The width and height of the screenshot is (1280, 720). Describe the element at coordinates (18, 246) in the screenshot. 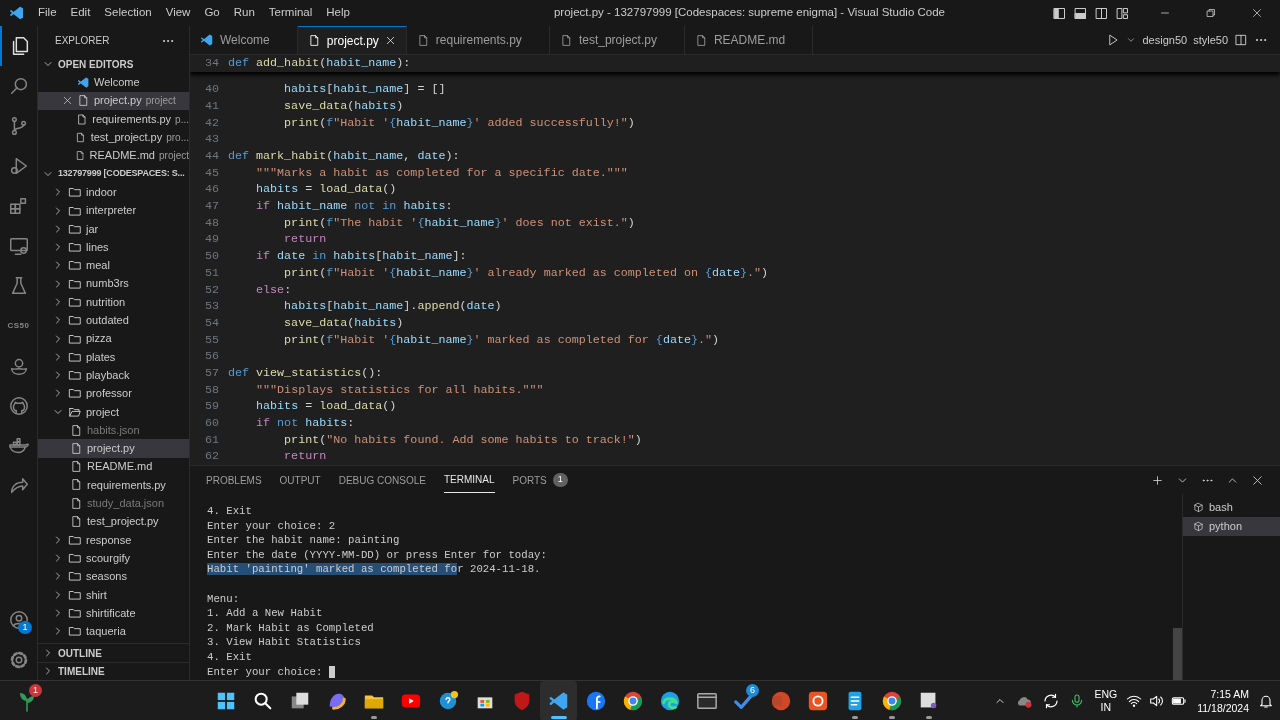

I see `monitor-icon` at that location.